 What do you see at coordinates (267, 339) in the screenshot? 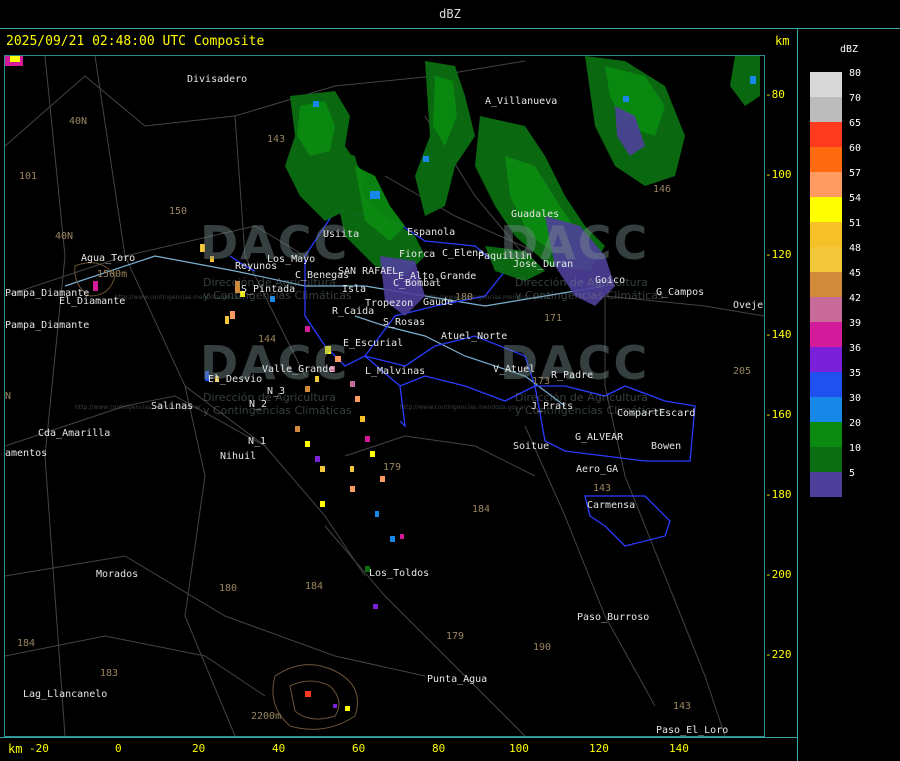
I see `route-label: 144` at bounding box center [267, 339].